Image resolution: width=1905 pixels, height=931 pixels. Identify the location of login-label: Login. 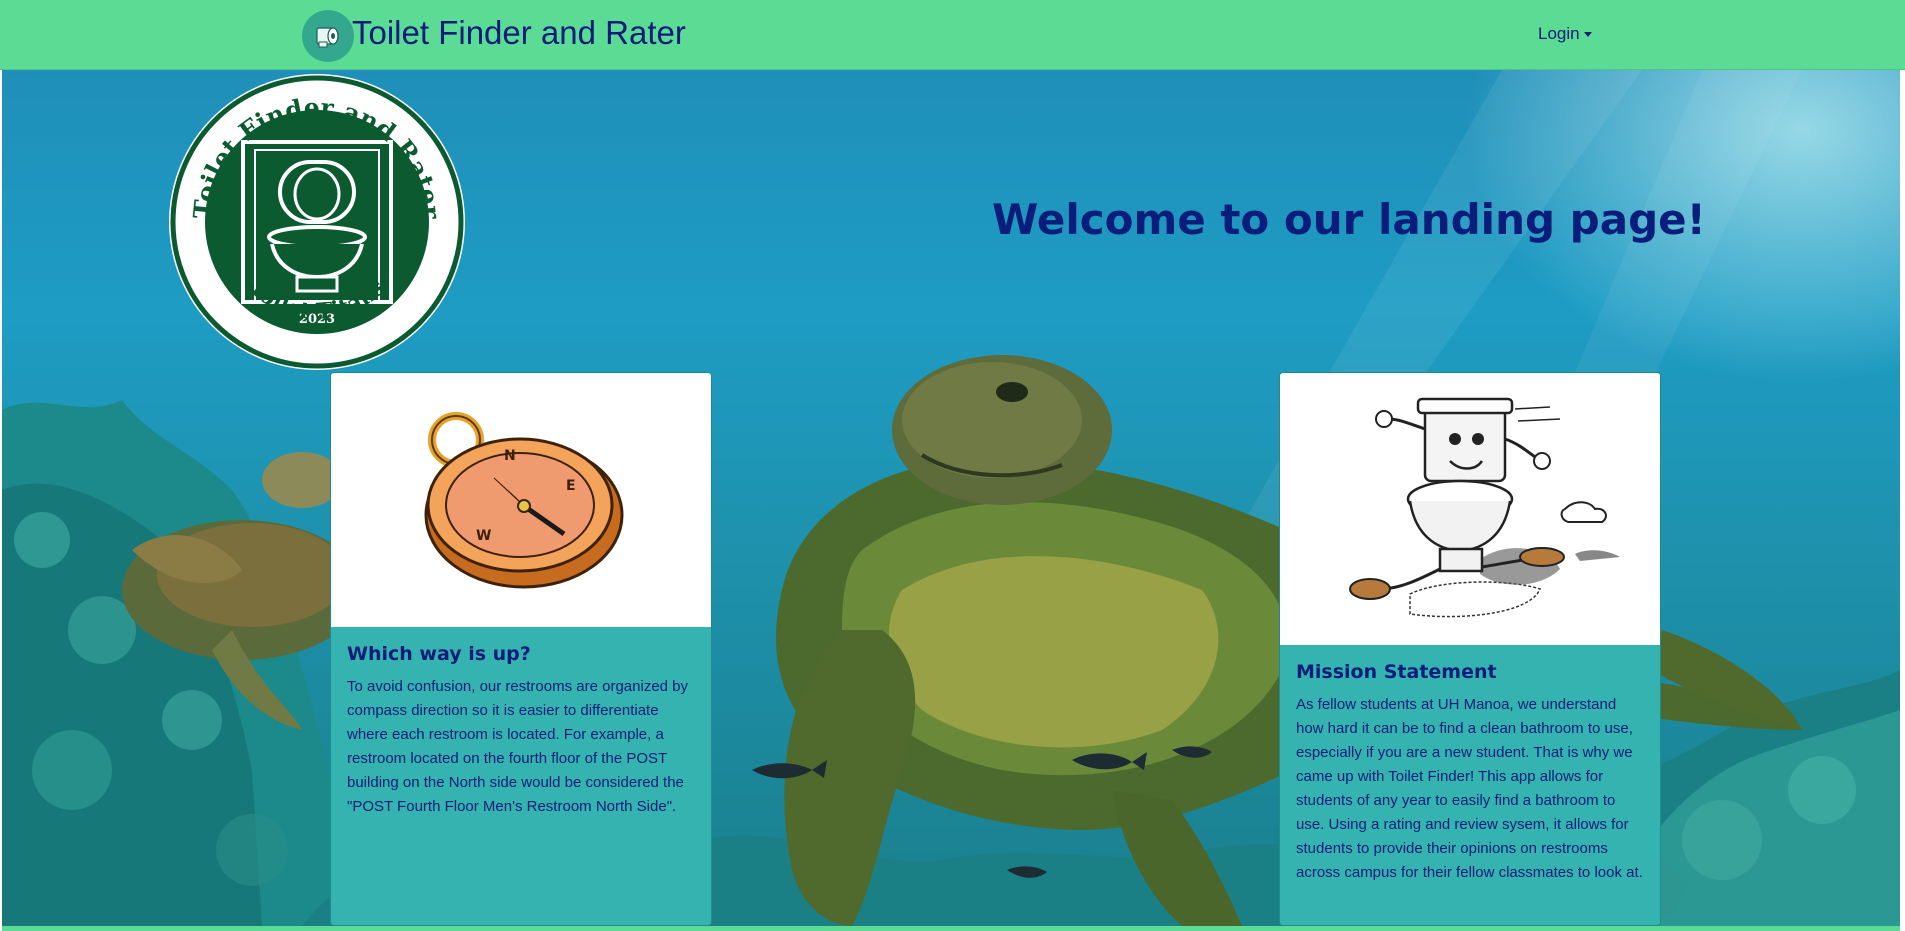
(1559, 33).